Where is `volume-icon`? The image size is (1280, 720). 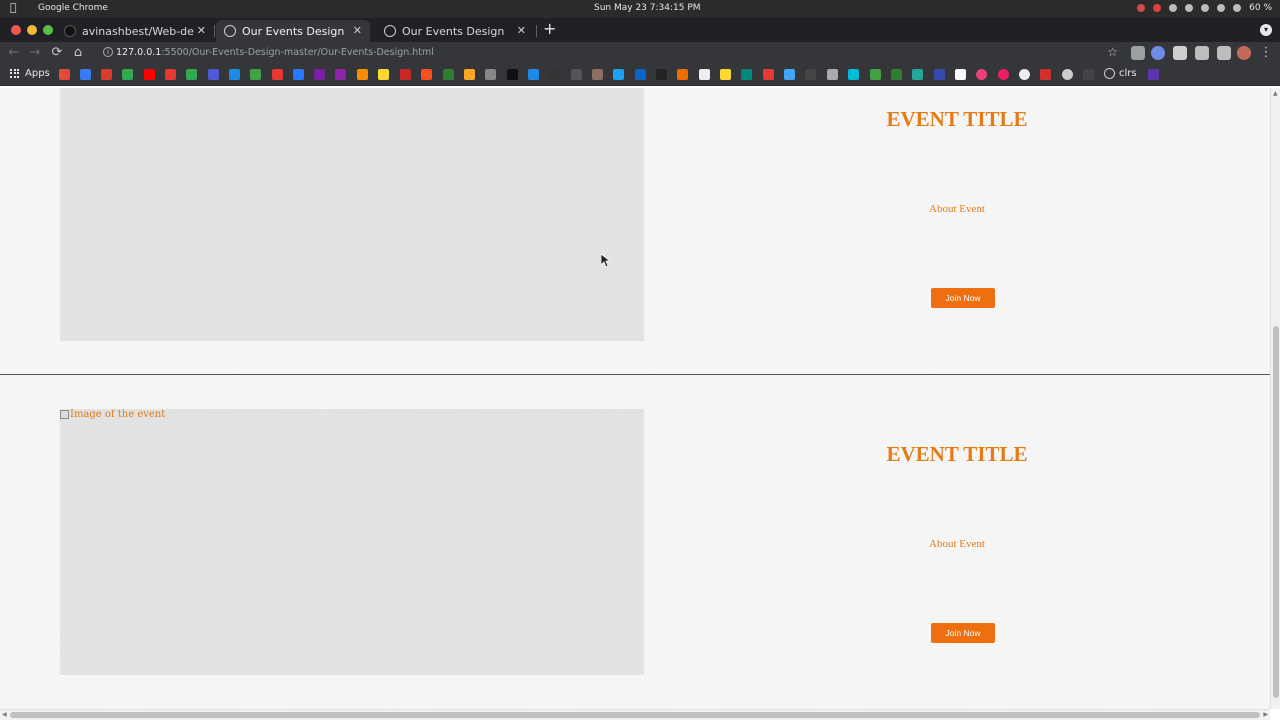 volume-icon is located at coordinates (1221, 8).